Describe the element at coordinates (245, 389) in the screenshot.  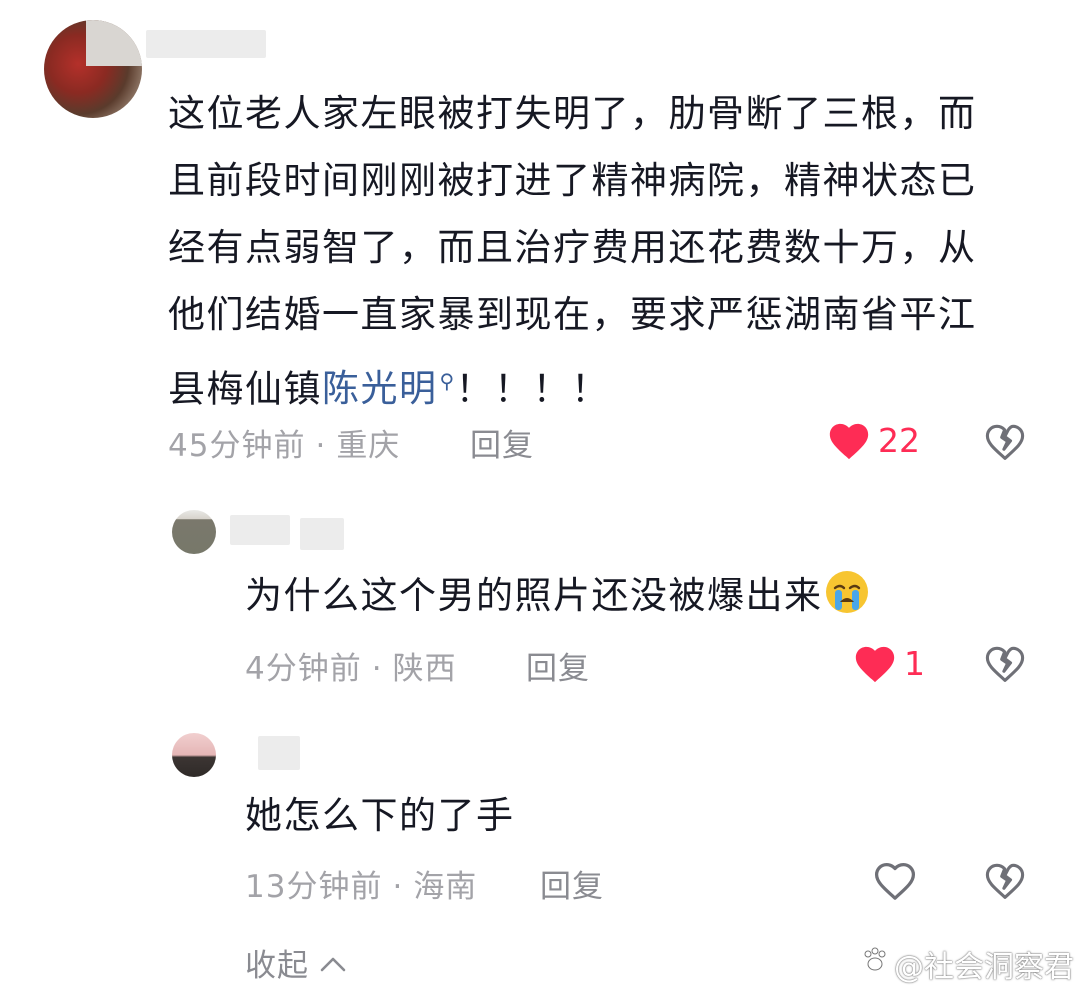
I see `comment-line-prefix: 县梅仙镇` at that location.